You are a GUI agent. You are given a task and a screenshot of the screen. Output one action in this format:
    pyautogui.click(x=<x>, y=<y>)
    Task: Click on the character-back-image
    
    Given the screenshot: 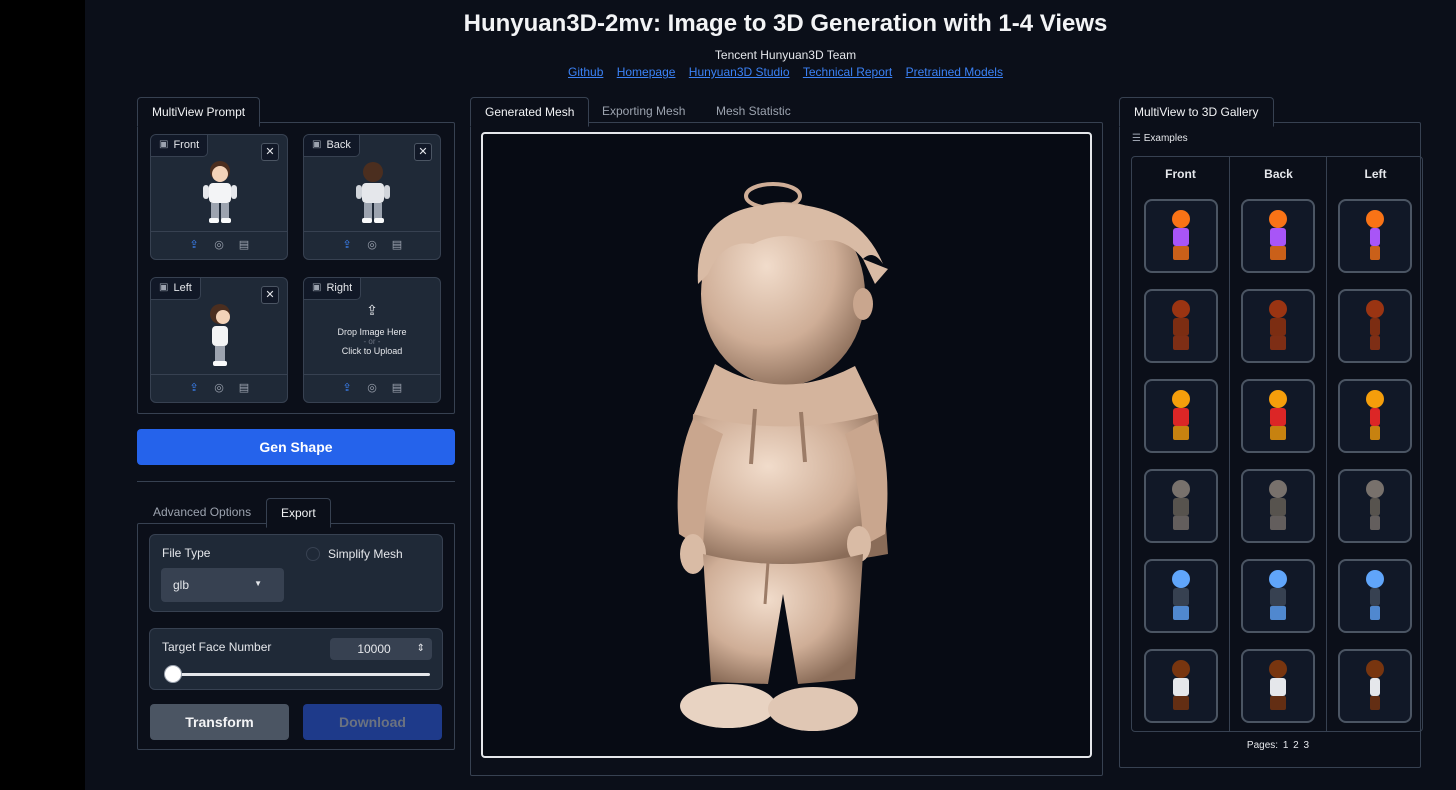 What is the action you would take?
    pyautogui.click(x=373, y=192)
    